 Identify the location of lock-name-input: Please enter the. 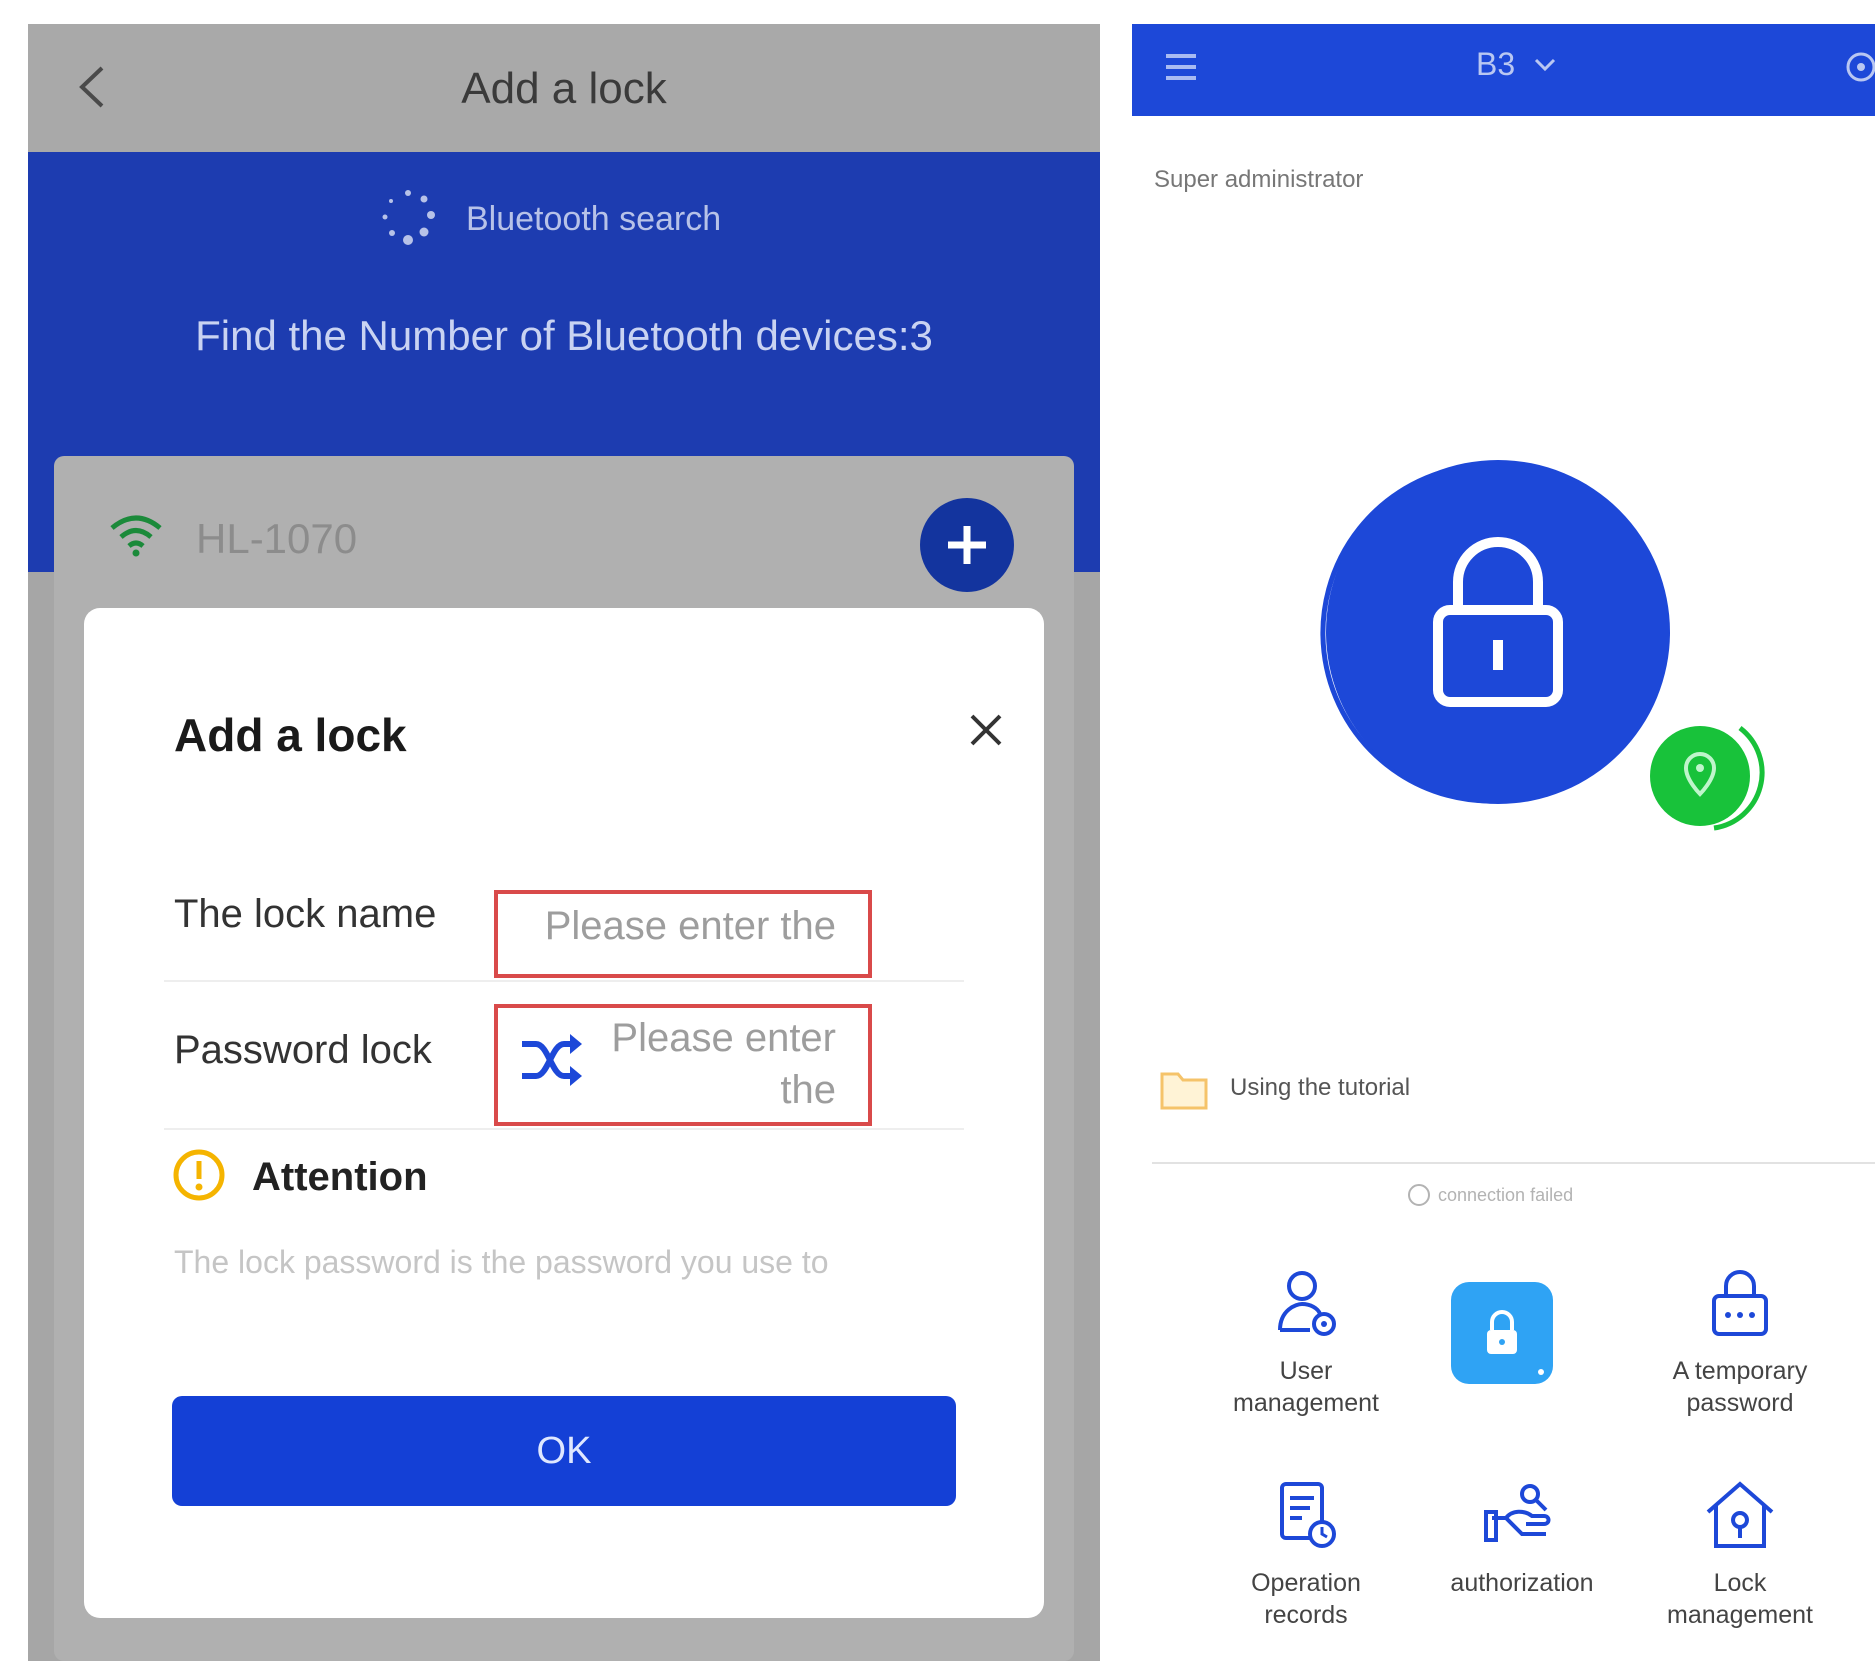
(683, 934).